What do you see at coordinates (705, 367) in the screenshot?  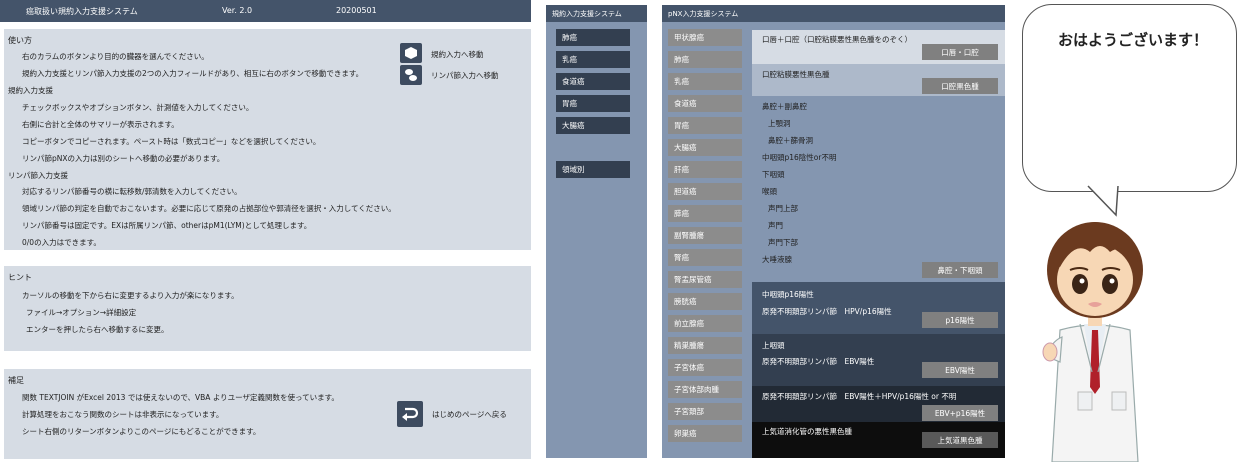 I see `pnx-button: 子宮体癌` at bounding box center [705, 367].